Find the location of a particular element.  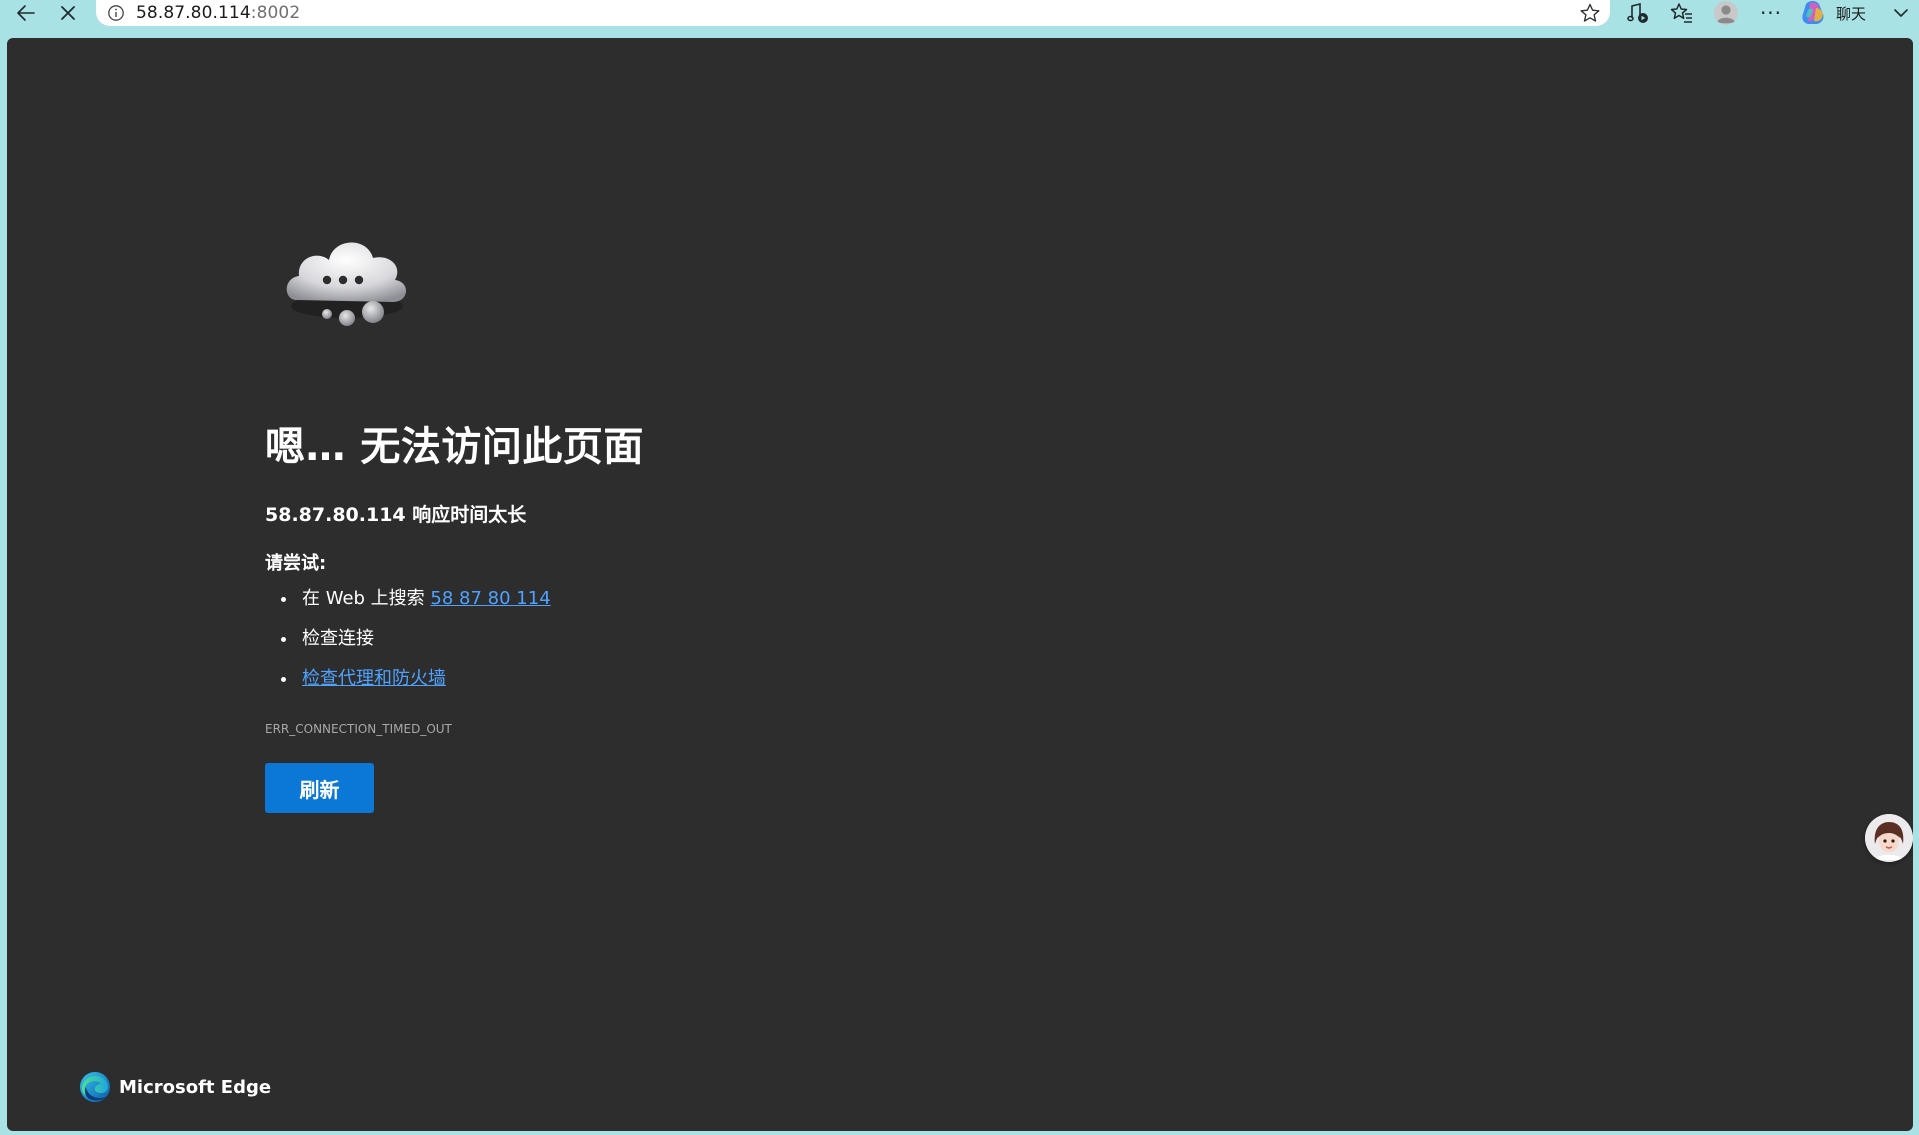

ellipsis-icon: ··· is located at coordinates (1771, 13).